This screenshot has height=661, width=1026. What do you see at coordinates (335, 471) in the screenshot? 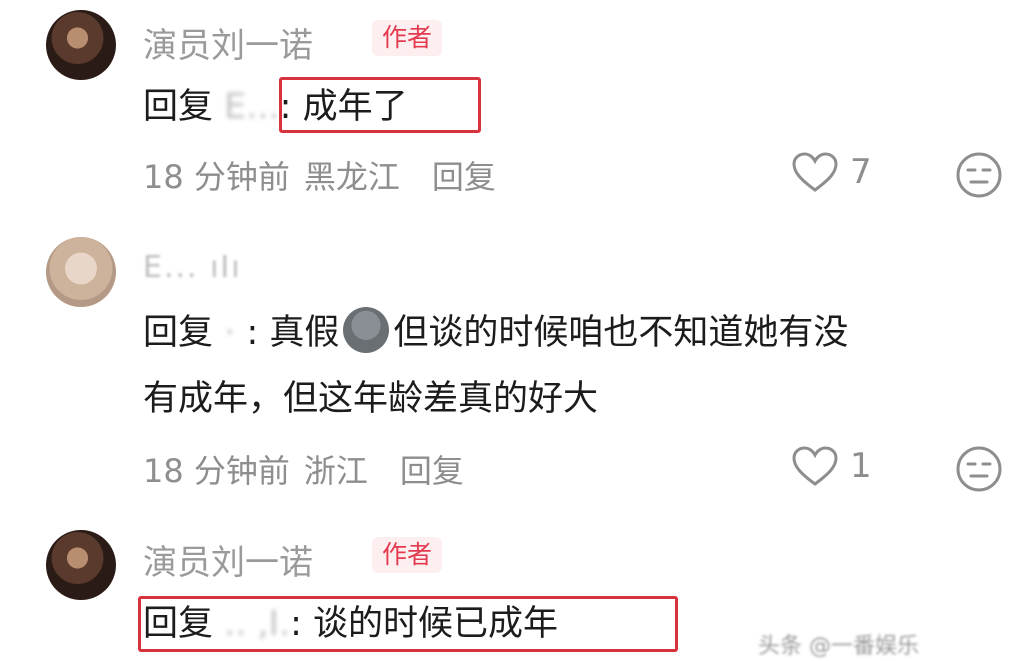
I see `location: 浙江` at bounding box center [335, 471].